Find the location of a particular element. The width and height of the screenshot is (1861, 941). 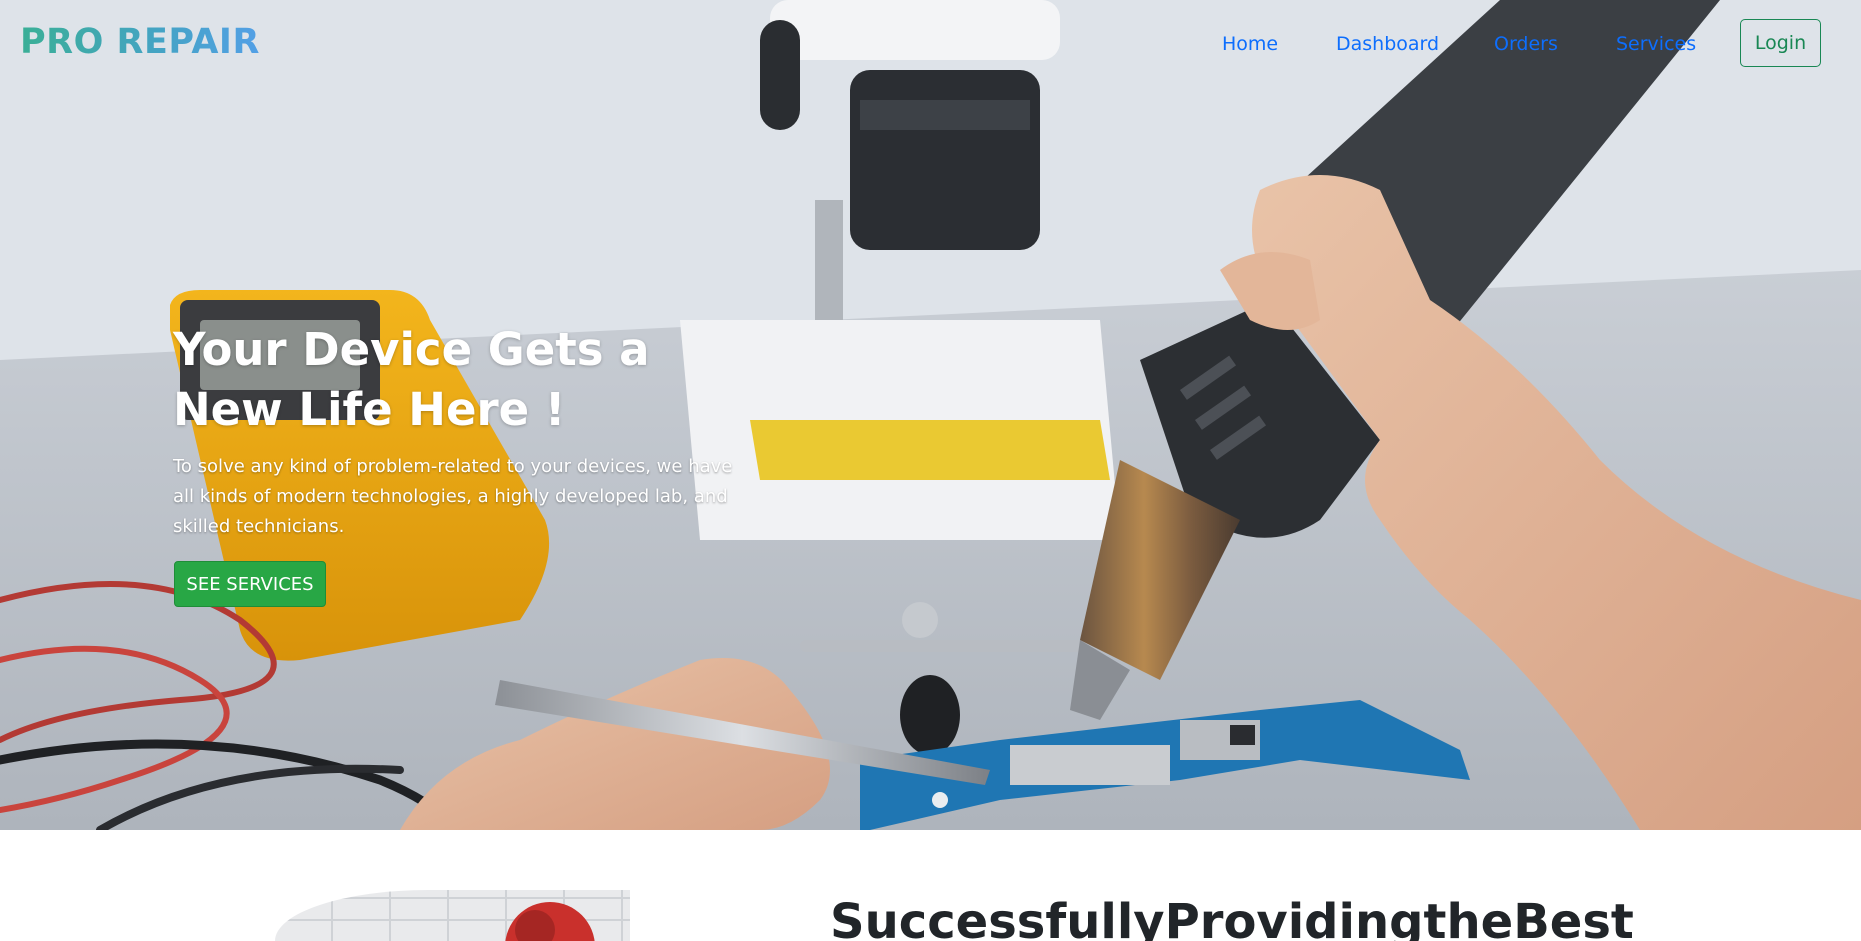

nav-link-services: Services is located at coordinates (1656, 44).